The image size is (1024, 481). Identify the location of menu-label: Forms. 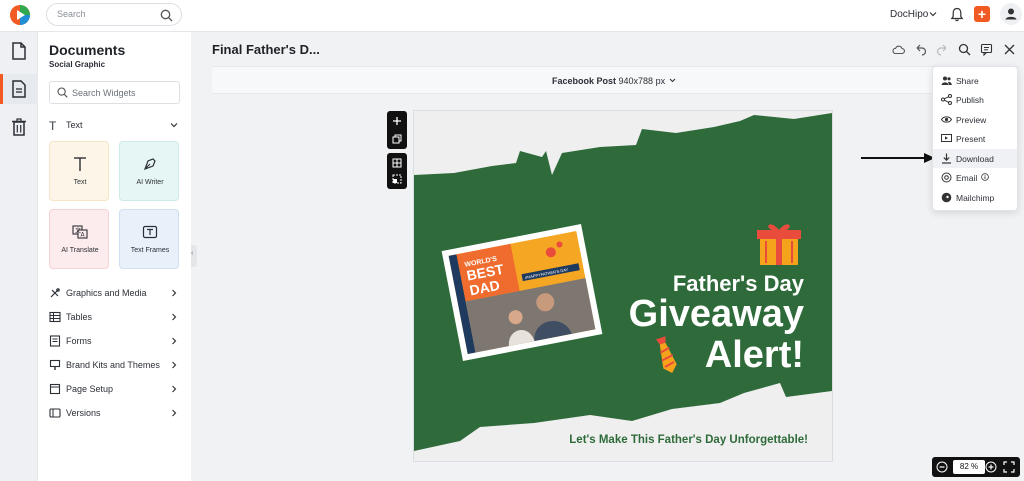
(79, 341).